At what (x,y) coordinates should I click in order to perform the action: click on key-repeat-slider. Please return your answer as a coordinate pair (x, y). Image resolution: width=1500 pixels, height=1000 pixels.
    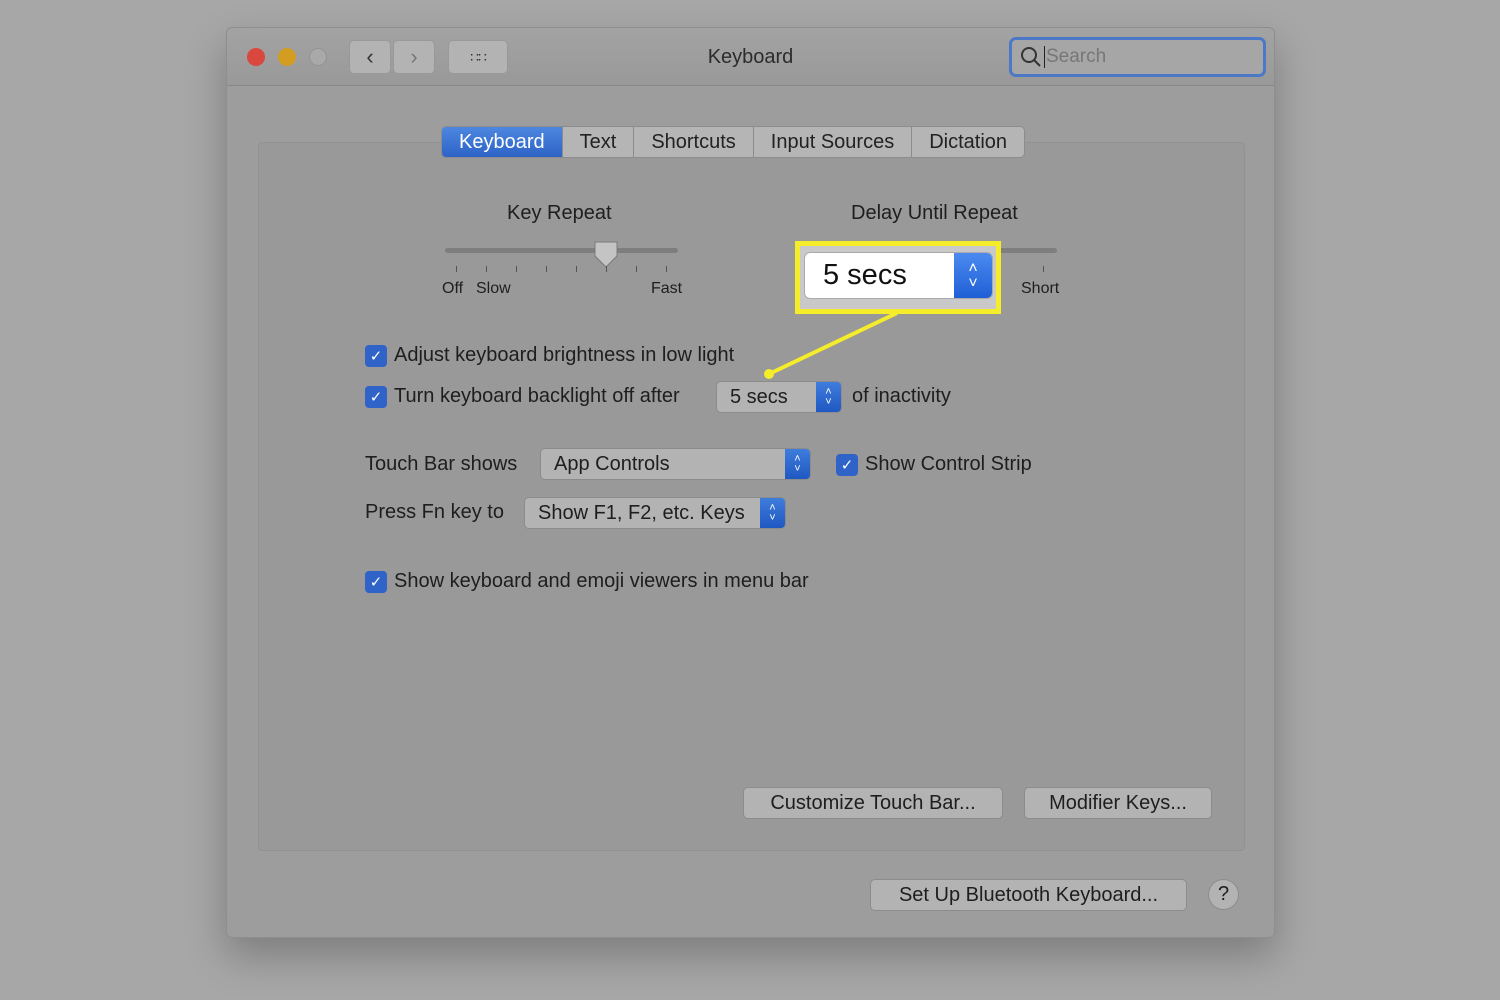
    Looking at the image, I should click on (561, 250).